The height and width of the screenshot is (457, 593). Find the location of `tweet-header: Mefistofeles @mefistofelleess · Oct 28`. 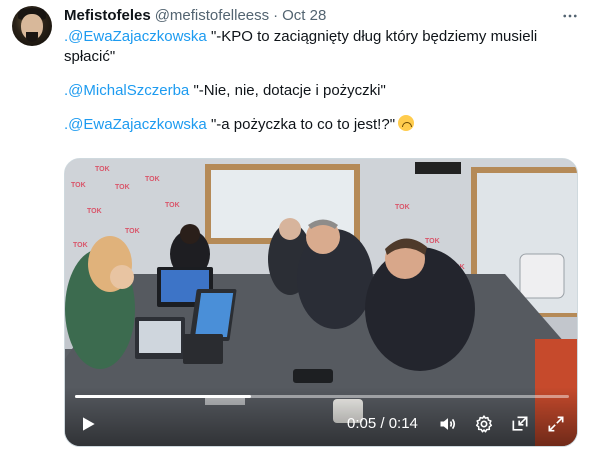

tweet-header: Mefistofeles @mefistofelleess · Oct 28 is located at coordinates (195, 15).